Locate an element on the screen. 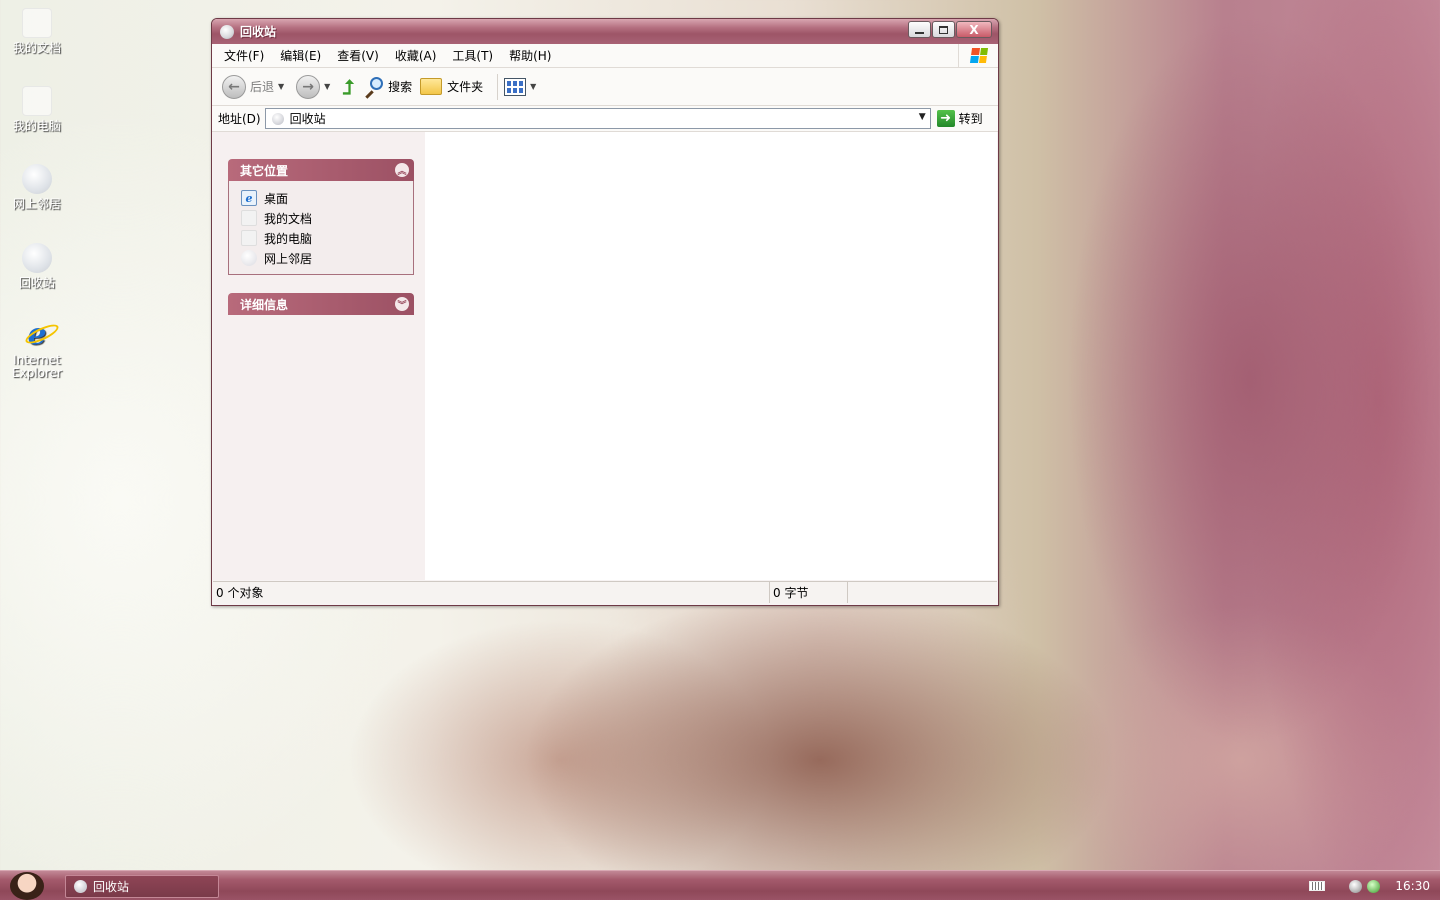 This screenshot has height=900, width=1440. details-panel: 详细信息 ︾ is located at coordinates (321, 304).